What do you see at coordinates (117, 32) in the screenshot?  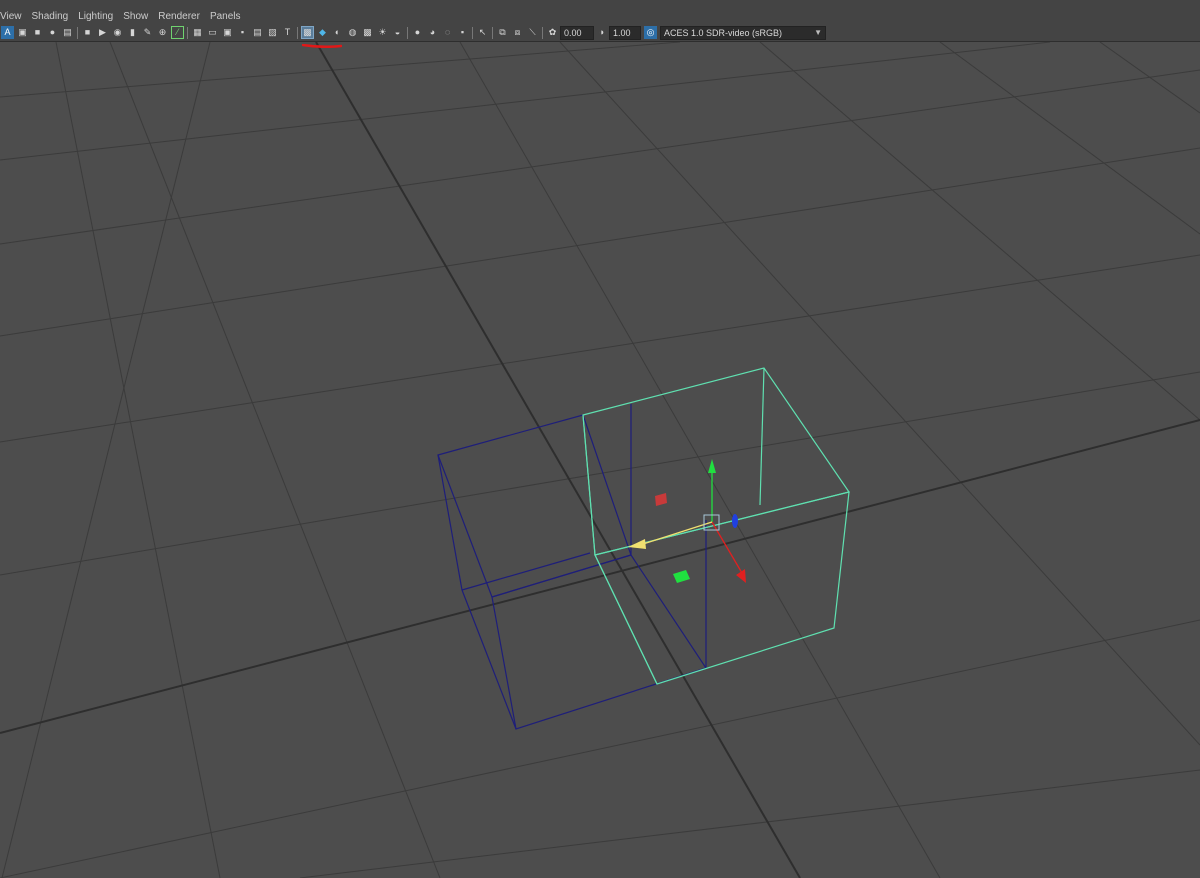 I see `lock-camera-icon: ◉` at bounding box center [117, 32].